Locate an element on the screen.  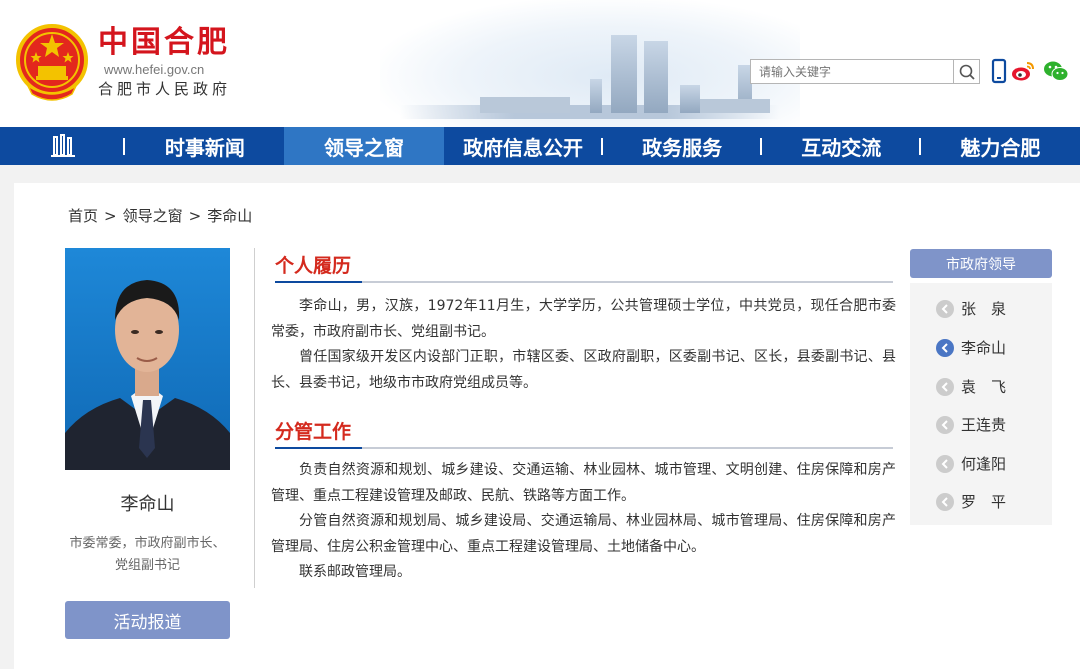
leader-portrait is located at coordinates (147, 359).